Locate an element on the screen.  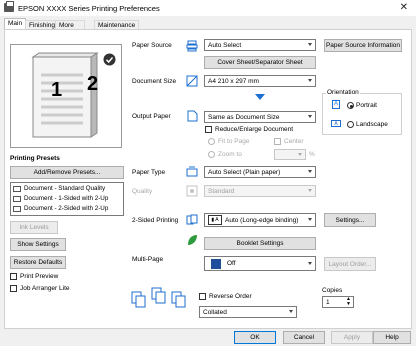
quality-value: Standard is located at coordinates (221, 191).